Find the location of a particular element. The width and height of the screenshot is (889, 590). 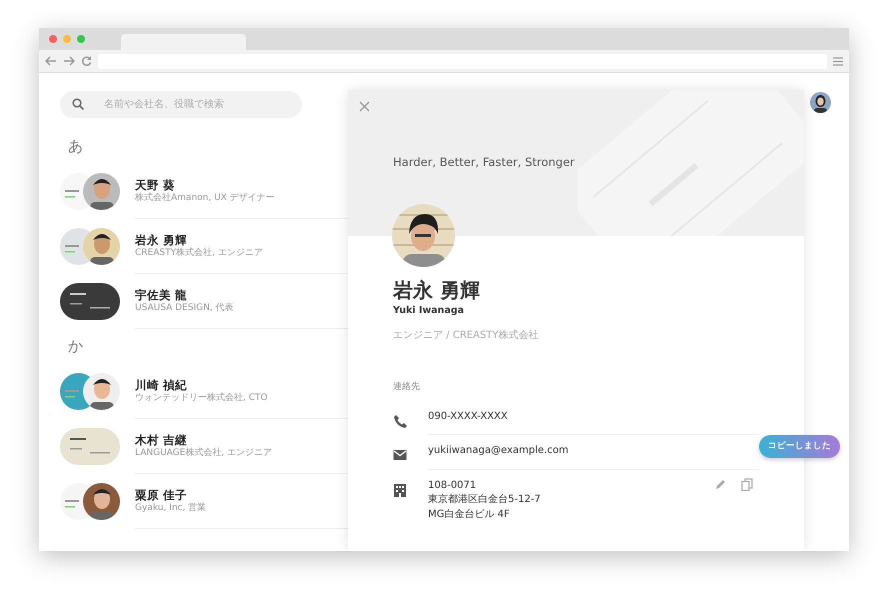

section-letter: あ is located at coordinates (76, 146).